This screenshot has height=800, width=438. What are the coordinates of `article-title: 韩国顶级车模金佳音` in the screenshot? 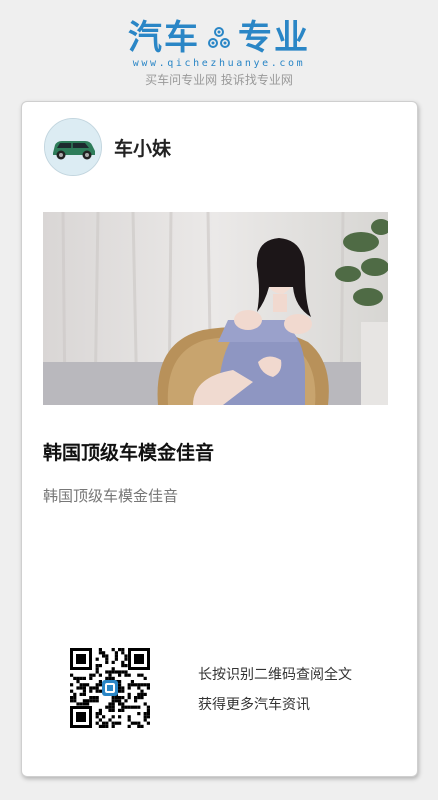 It's located at (128, 451).